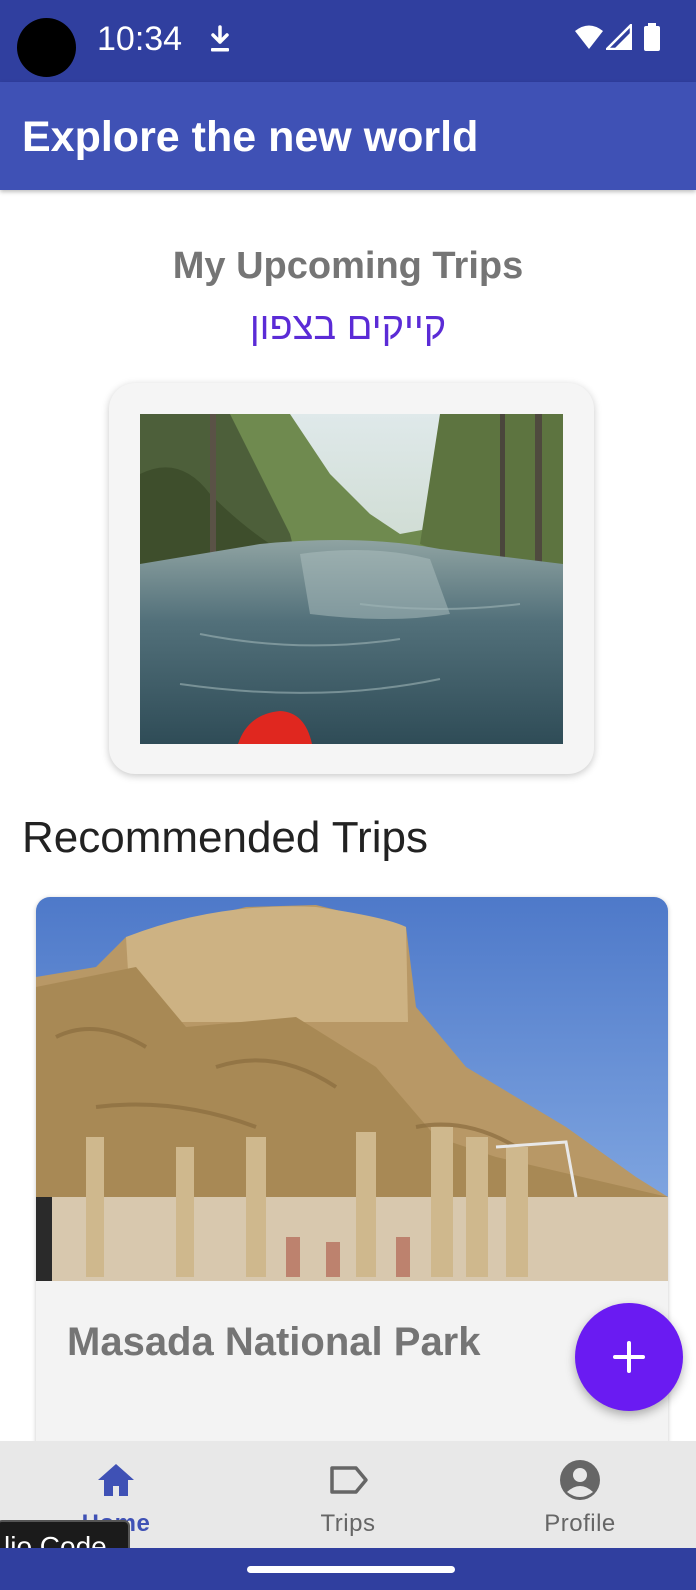 This screenshot has height=1590, width=696. I want to click on add-trip-button, so click(629, 1357).